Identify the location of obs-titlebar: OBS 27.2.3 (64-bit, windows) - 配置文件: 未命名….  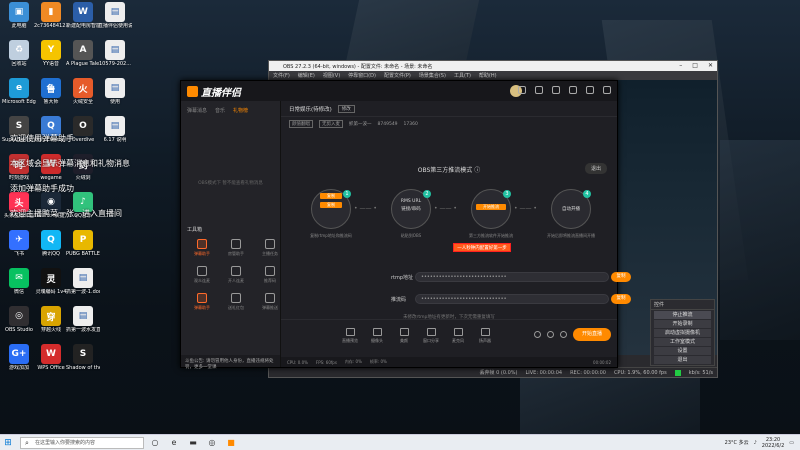
(493, 66).